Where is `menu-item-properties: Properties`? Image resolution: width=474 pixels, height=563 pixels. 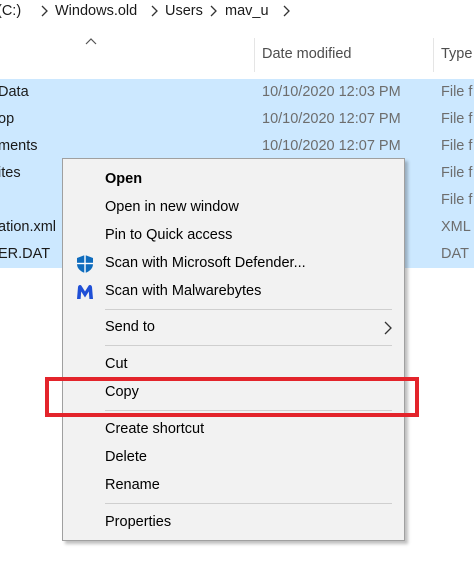 menu-item-properties: Properties is located at coordinates (233, 523).